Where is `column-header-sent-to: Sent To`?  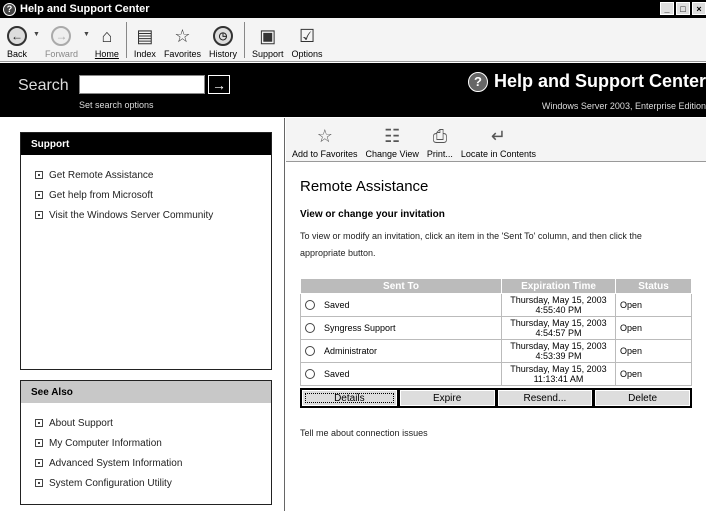
column-header-sent-to: Sent To is located at coordinates (401, 286).